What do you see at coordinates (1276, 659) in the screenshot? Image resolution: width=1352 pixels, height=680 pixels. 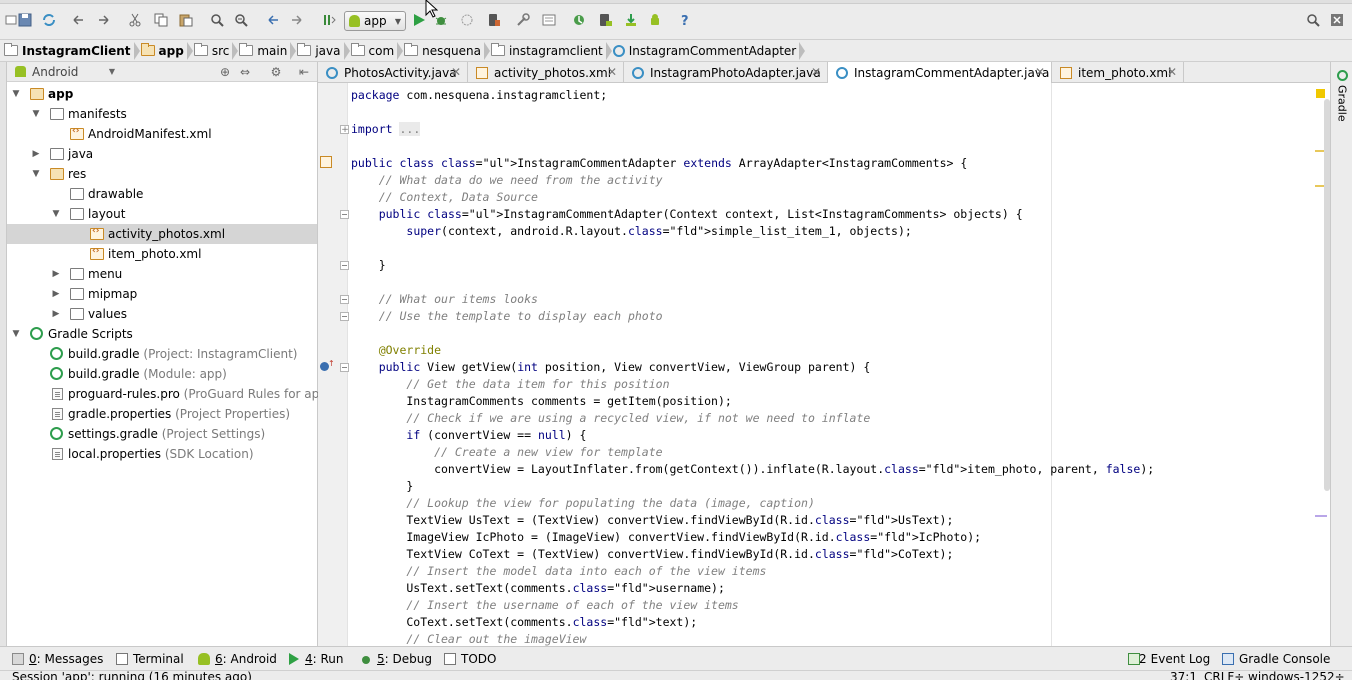 I see `gradle-console-tool-button: Gradle Console` at bounding box center [1276, 659].